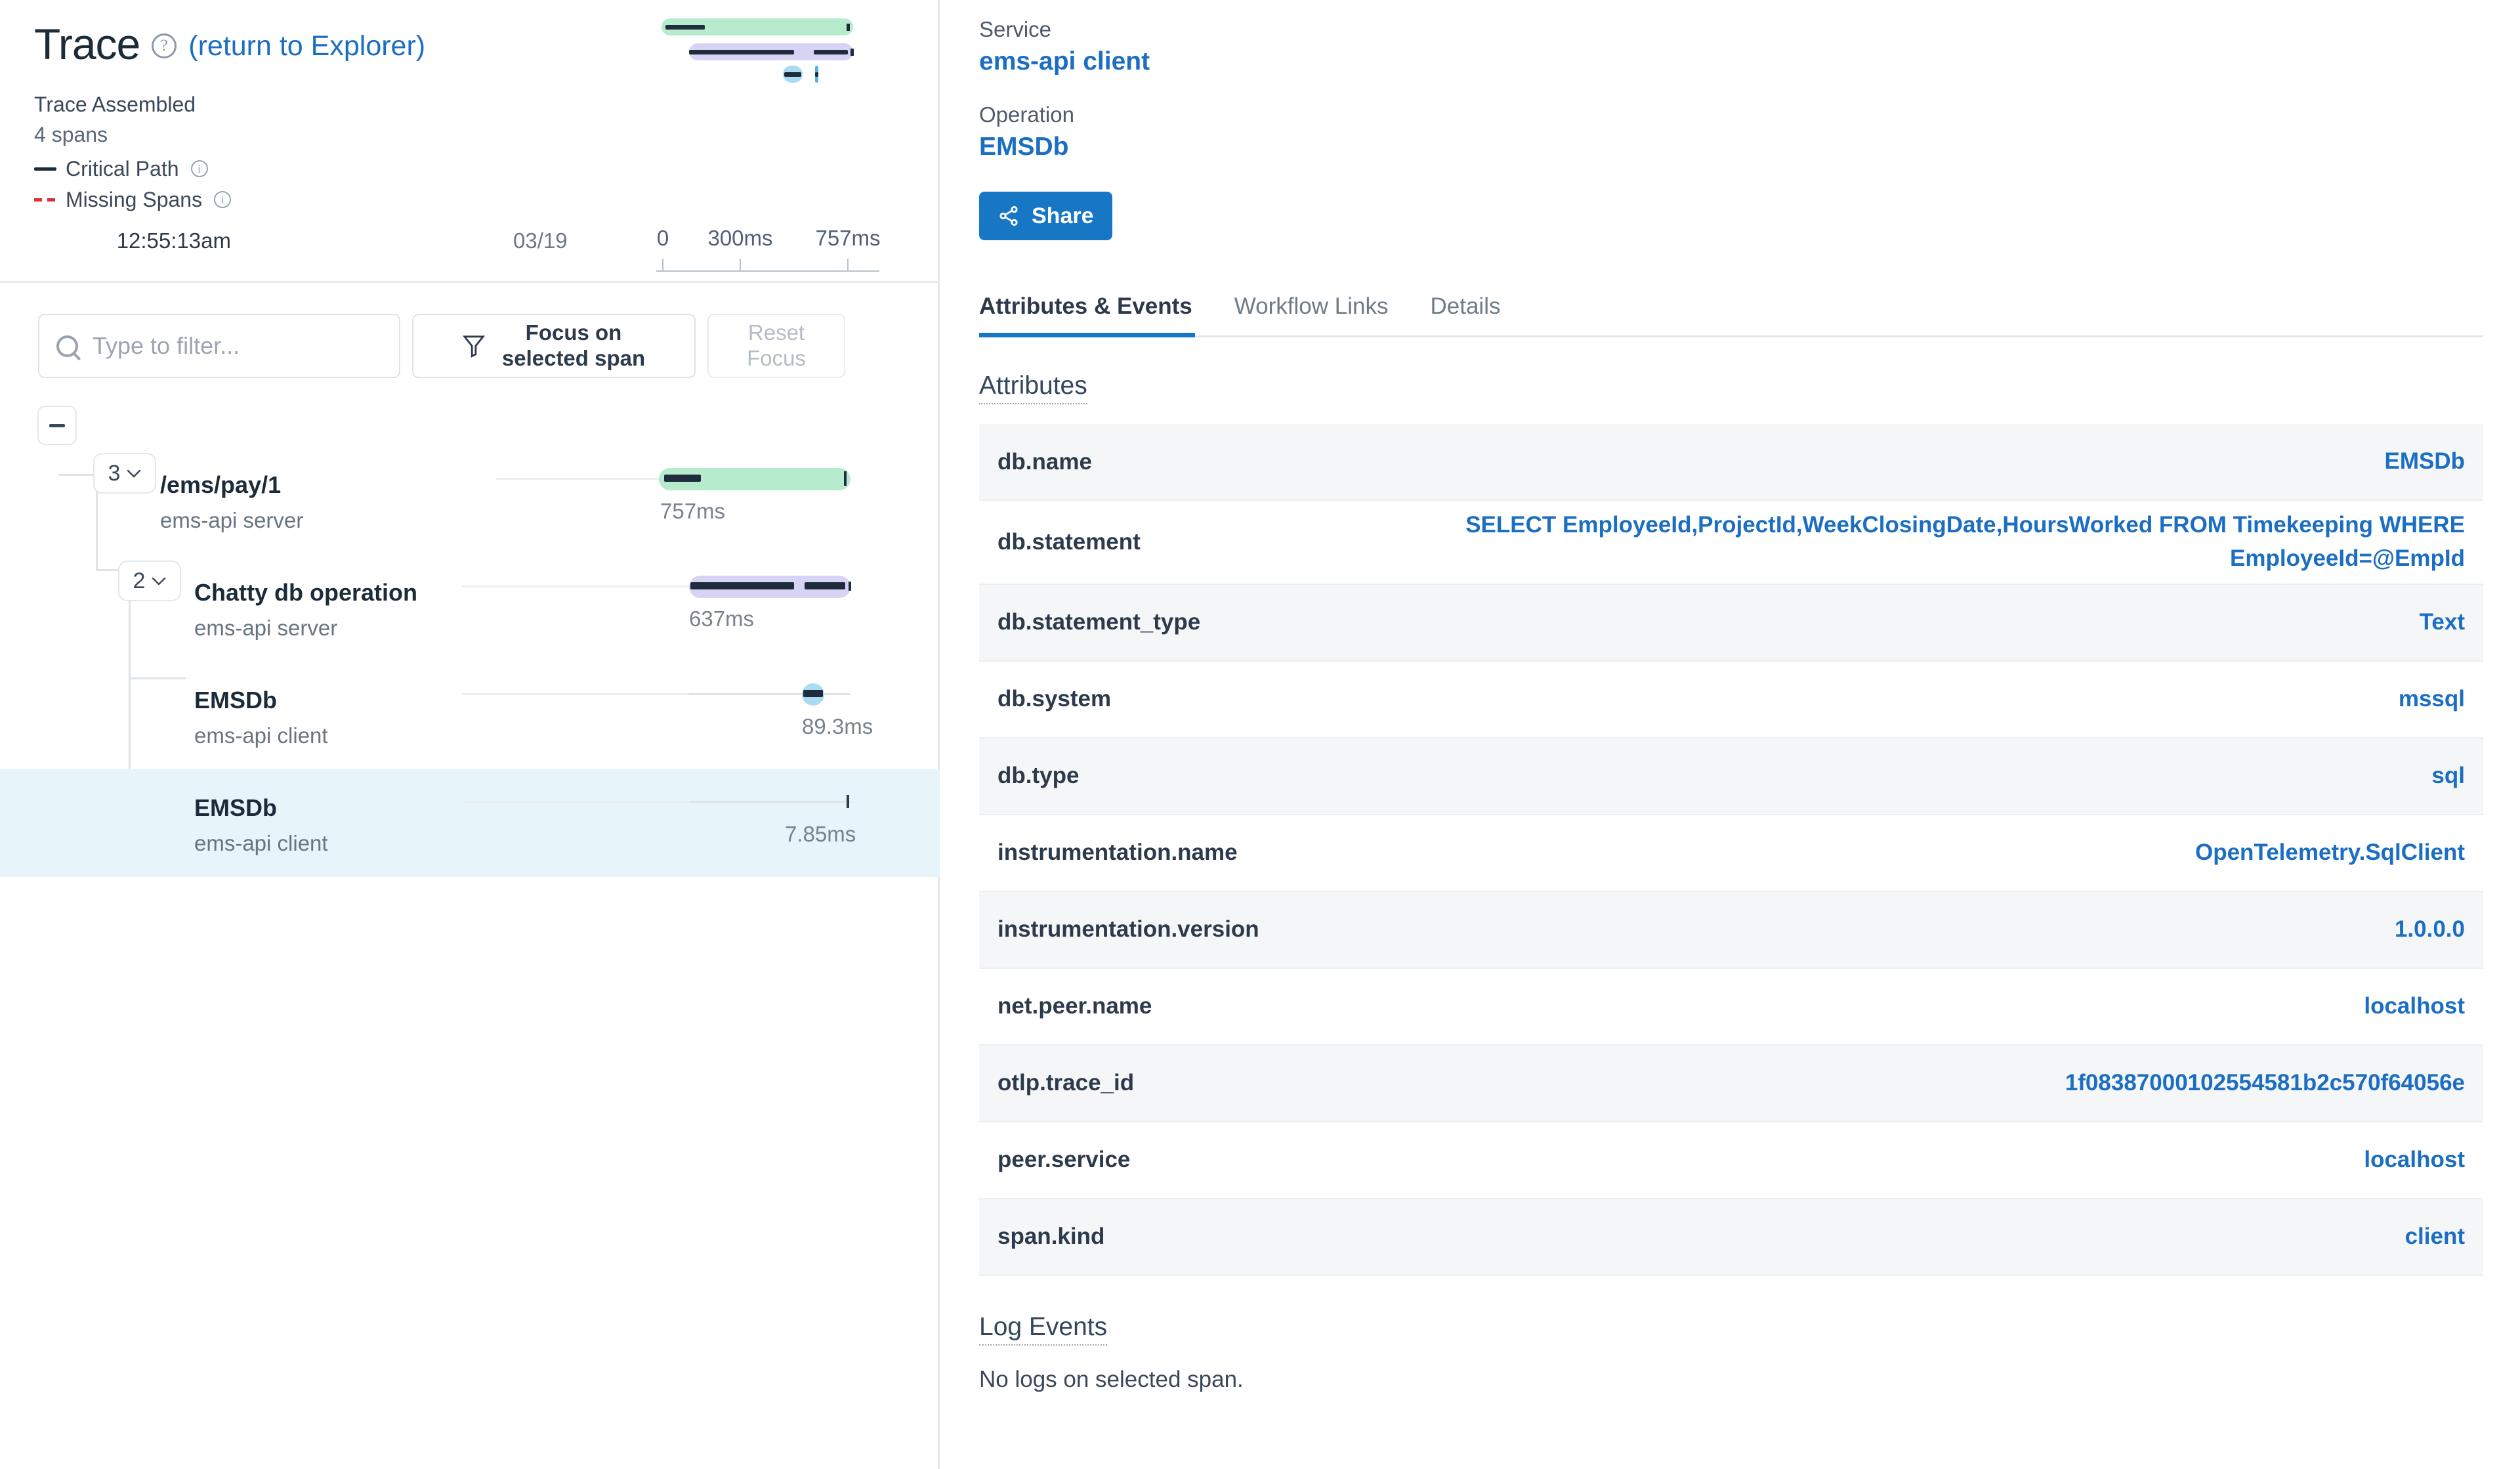  I want to click on focus-button-line1: Focus on, so click(573, 332).